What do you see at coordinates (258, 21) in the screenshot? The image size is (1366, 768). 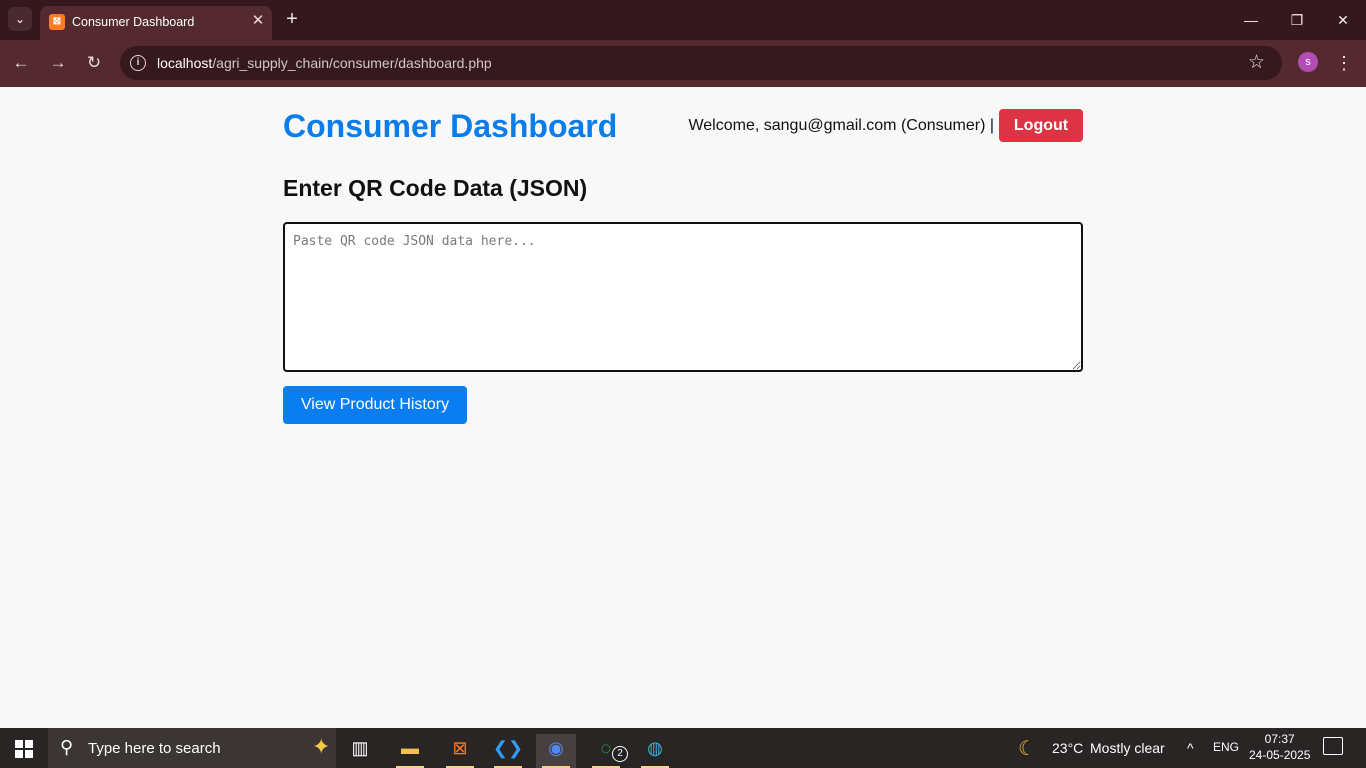 I see `tab-close-icon: ✕` at bounding box center [258, 21].